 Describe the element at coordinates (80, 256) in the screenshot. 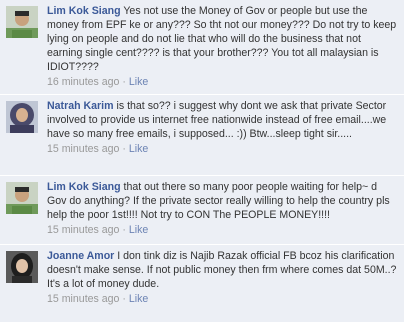

I see `comment-author-link: Joanne Amor` at that location.